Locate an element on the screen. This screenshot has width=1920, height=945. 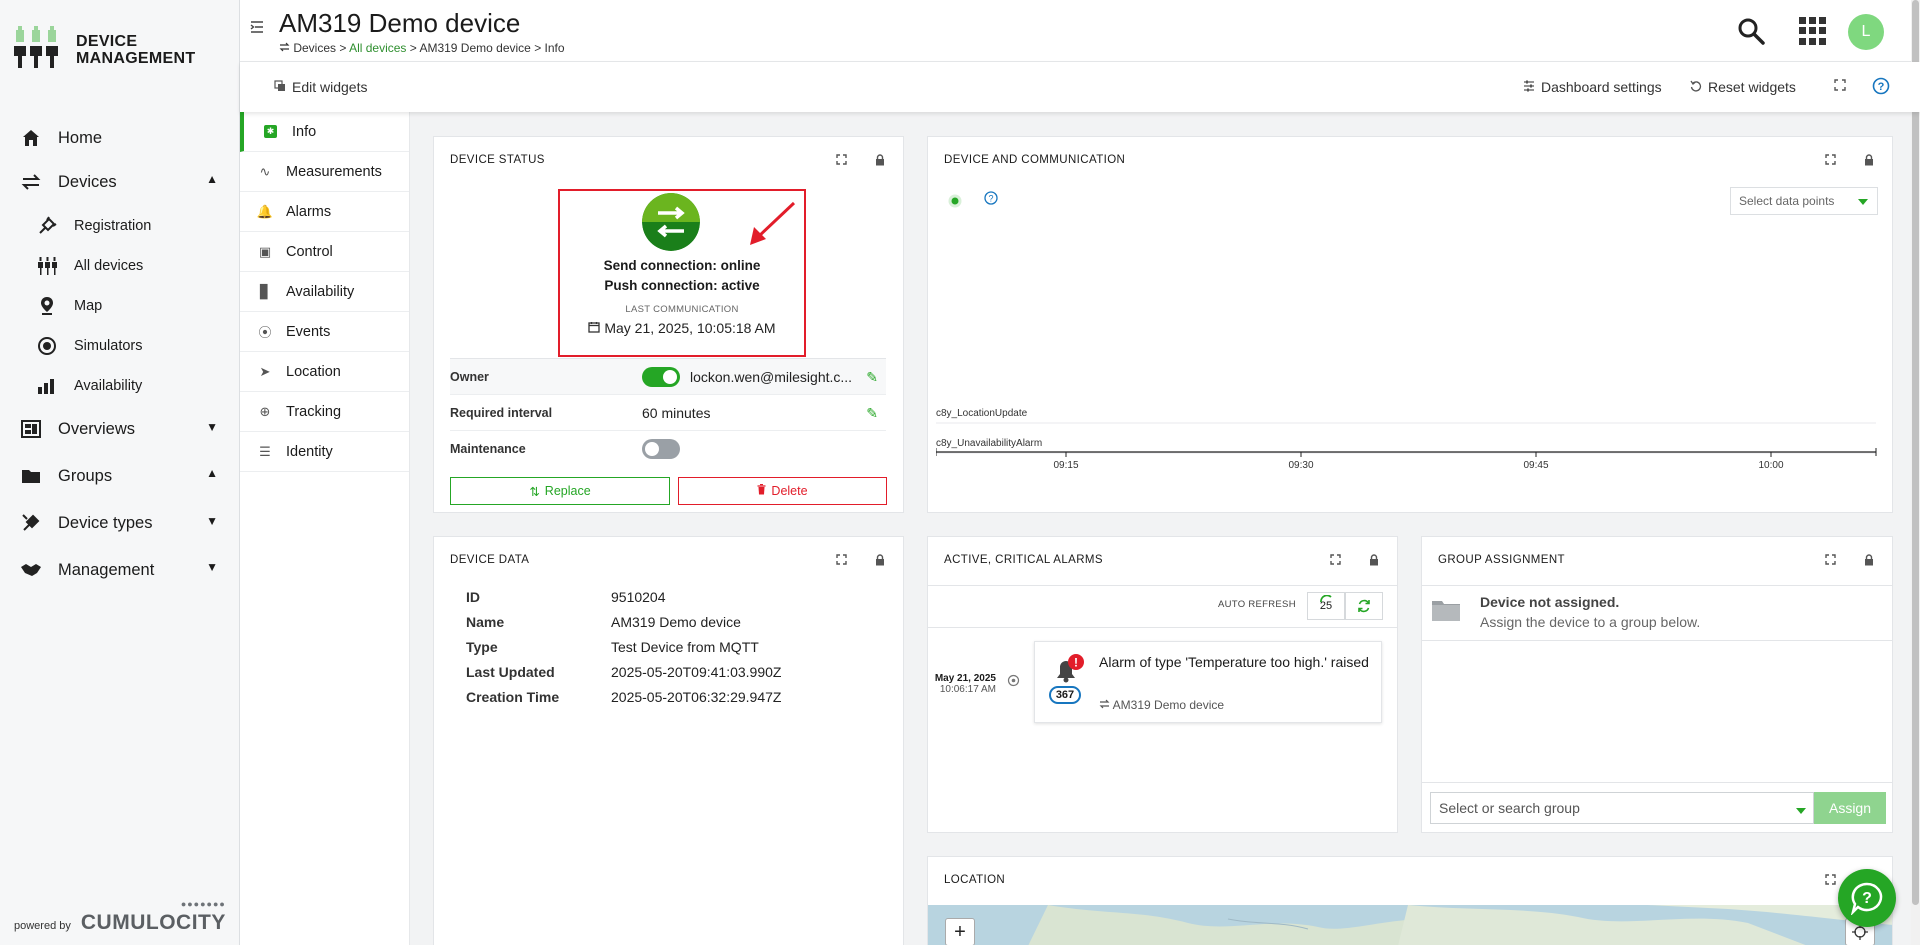
nav-home: Home is located at coordinates (120, 138).